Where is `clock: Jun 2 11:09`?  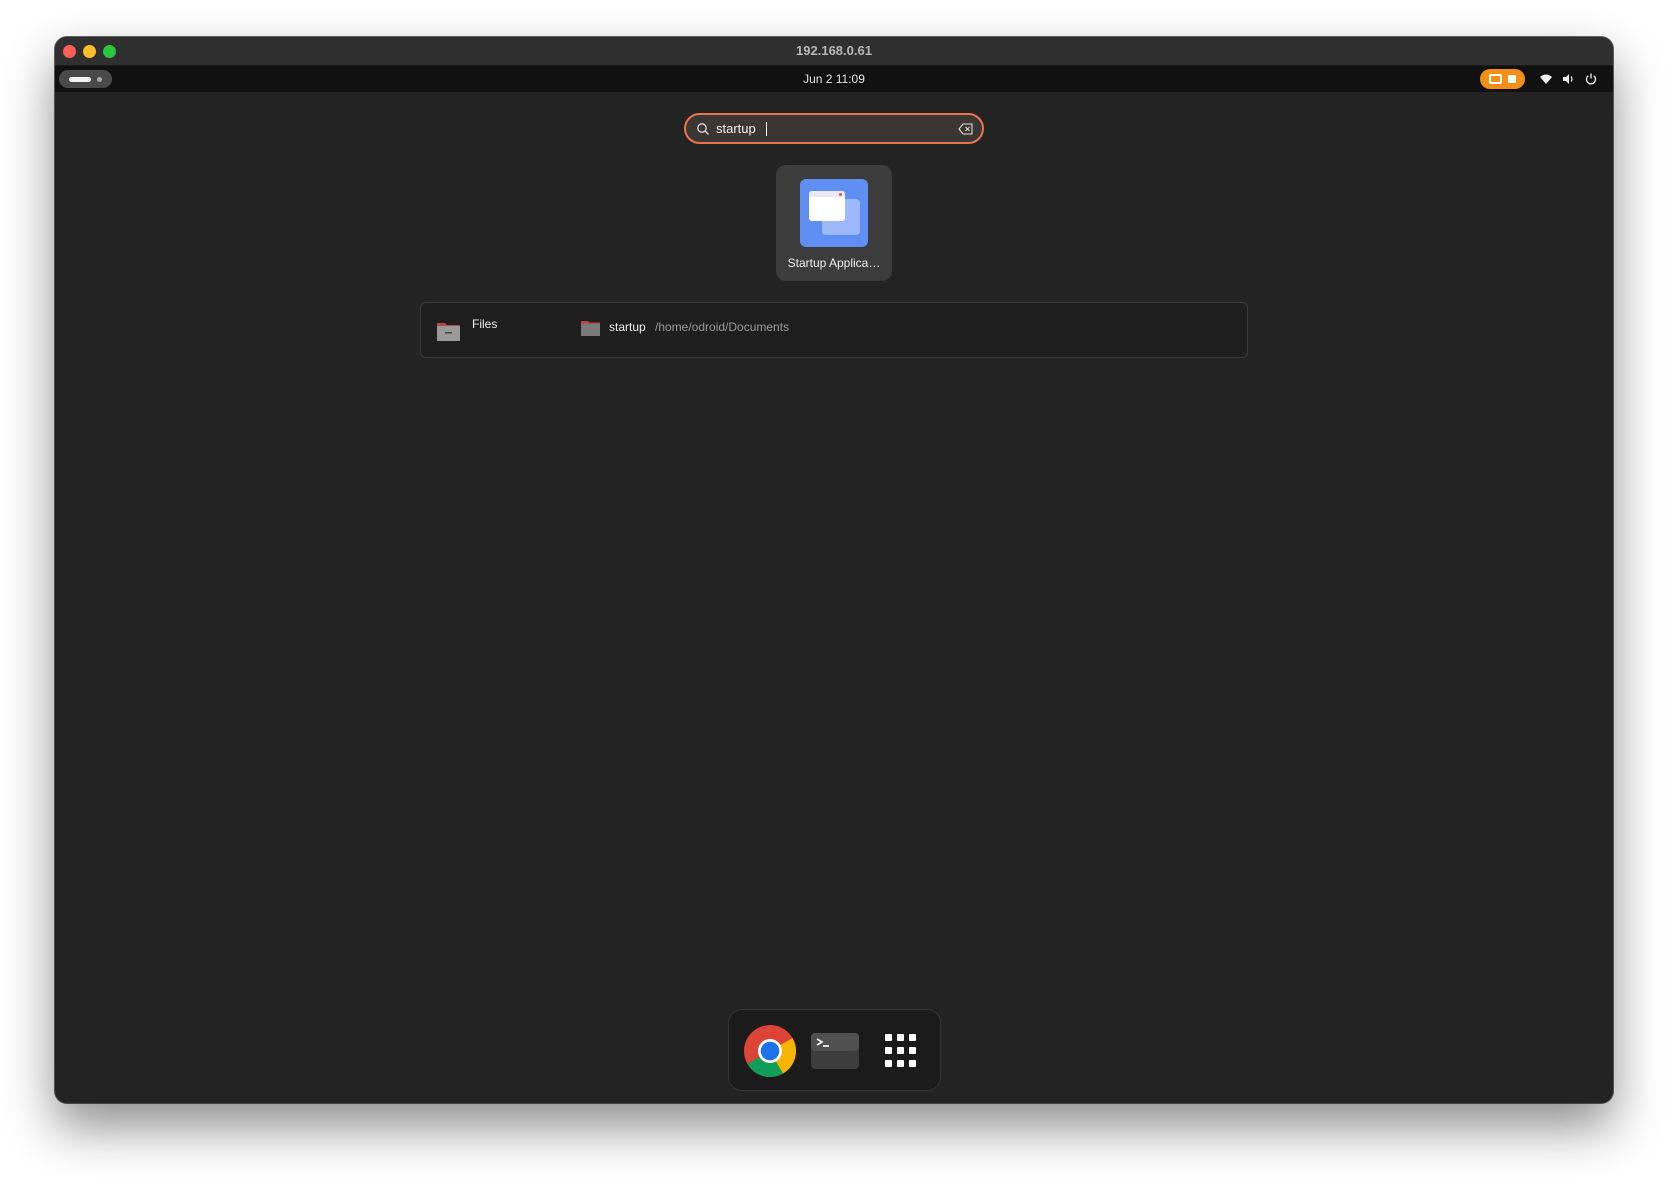
clock: Jun 2 11:09 is located at coordinates (834, 79).